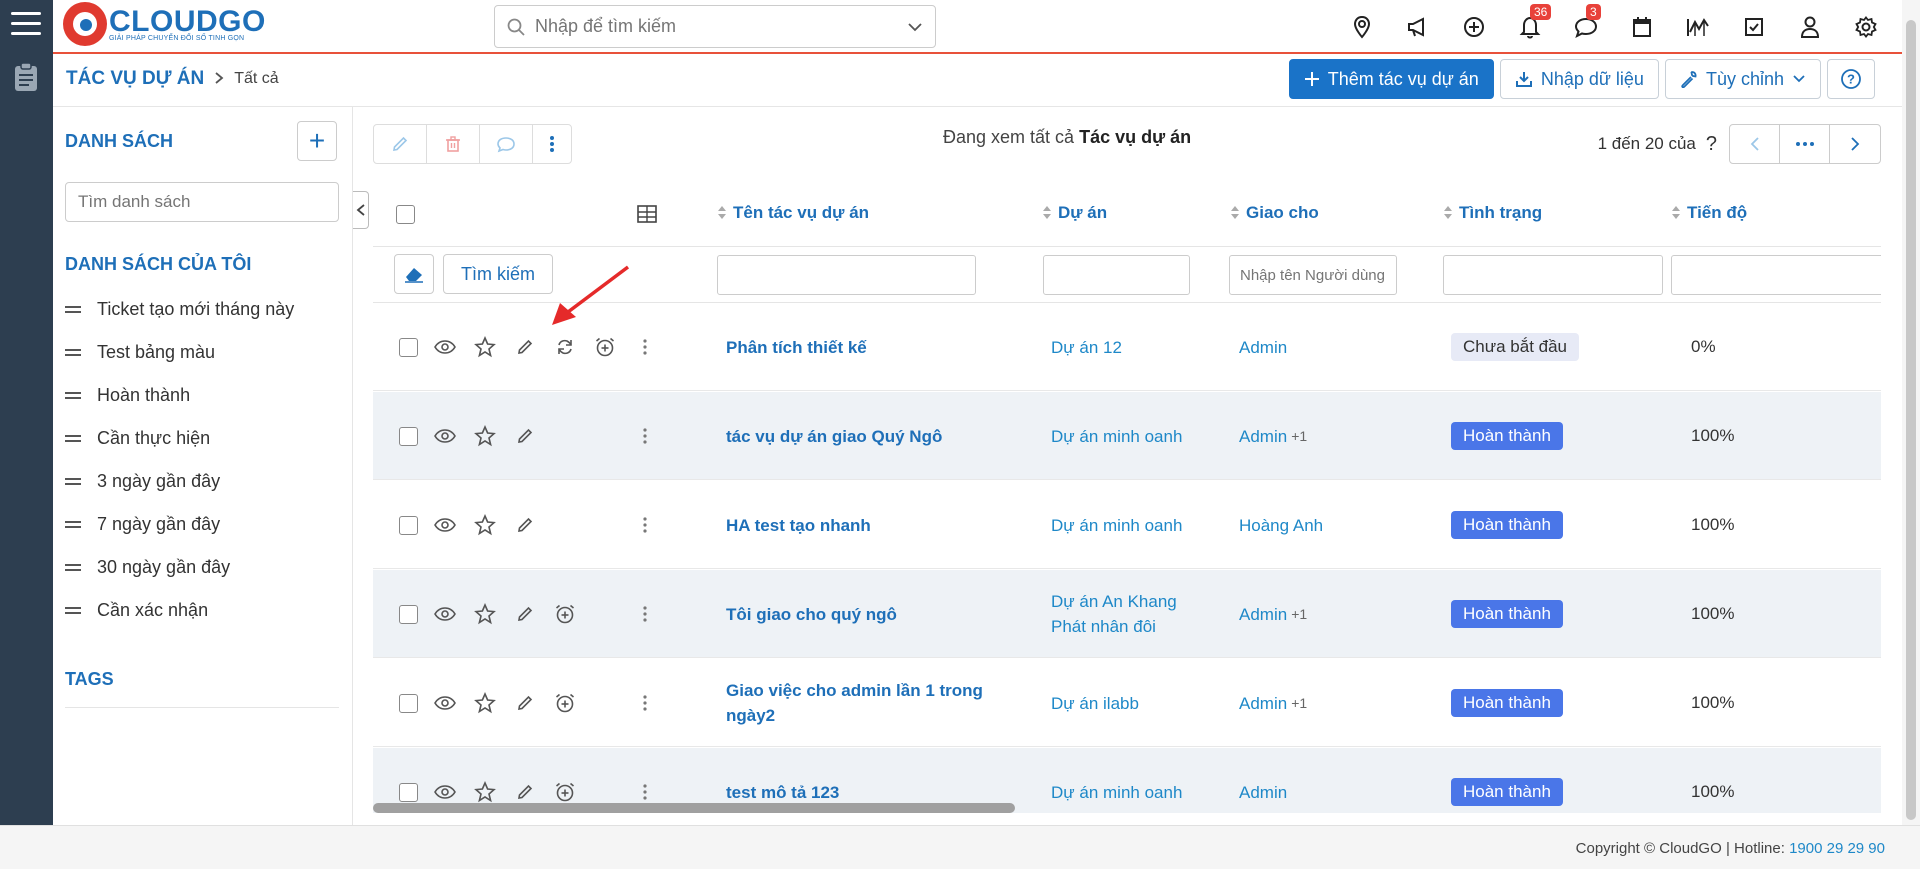 This screenshot has width=1920, height=869. I want to click on add-task-button: Thêm tác vụ dự án, so click(1391, 79).